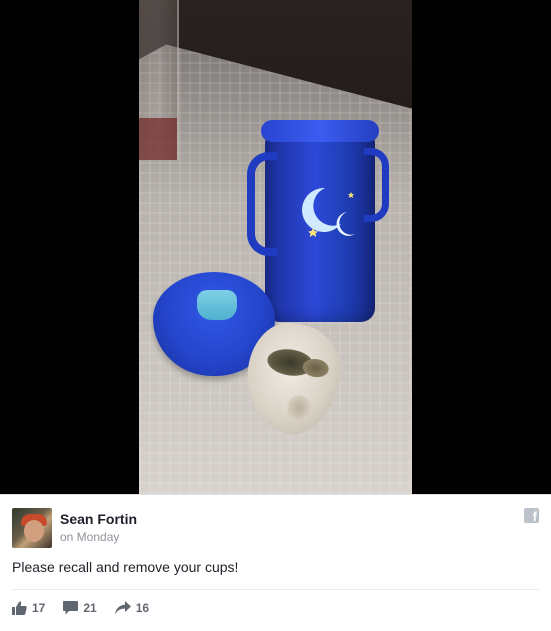 The width and height of the screenshot is (551, 631). Describe the element at coordinates (531, 515) in the screenshot. I see `facebook-icon: f` at that location.